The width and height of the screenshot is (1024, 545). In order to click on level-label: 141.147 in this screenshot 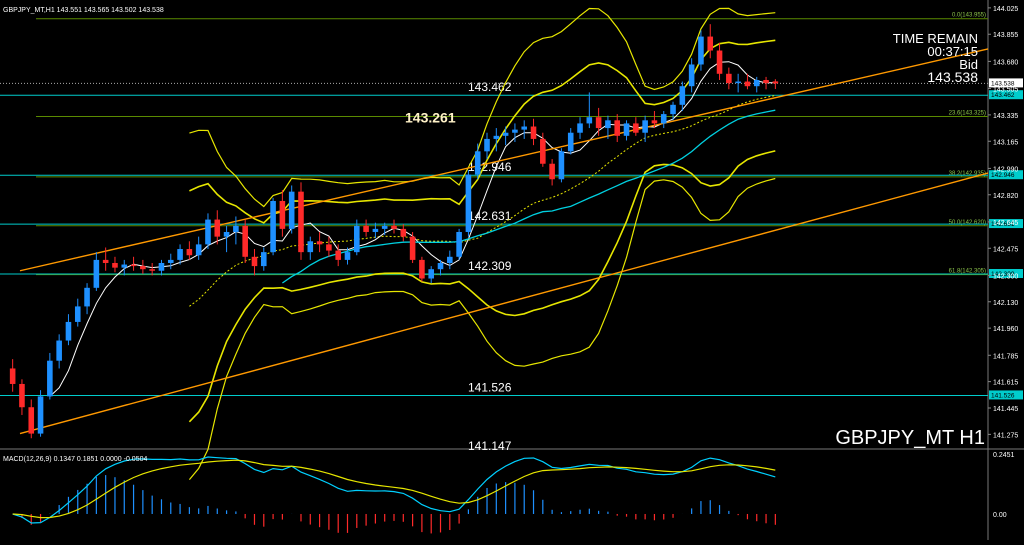, I will do `click(490, 446)`.